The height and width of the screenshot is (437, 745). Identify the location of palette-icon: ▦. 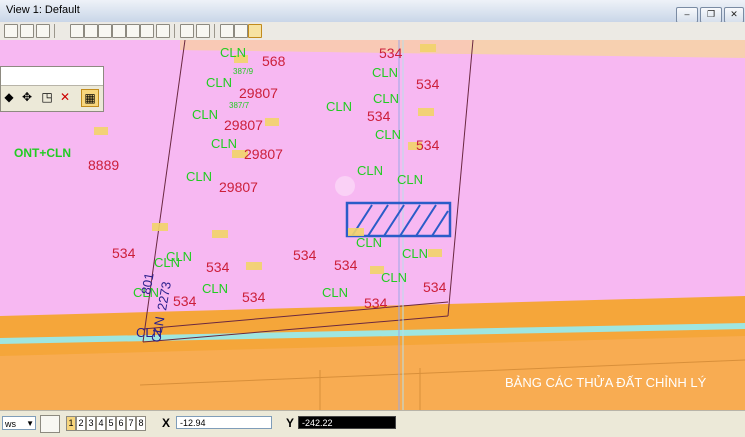
(90, 98).